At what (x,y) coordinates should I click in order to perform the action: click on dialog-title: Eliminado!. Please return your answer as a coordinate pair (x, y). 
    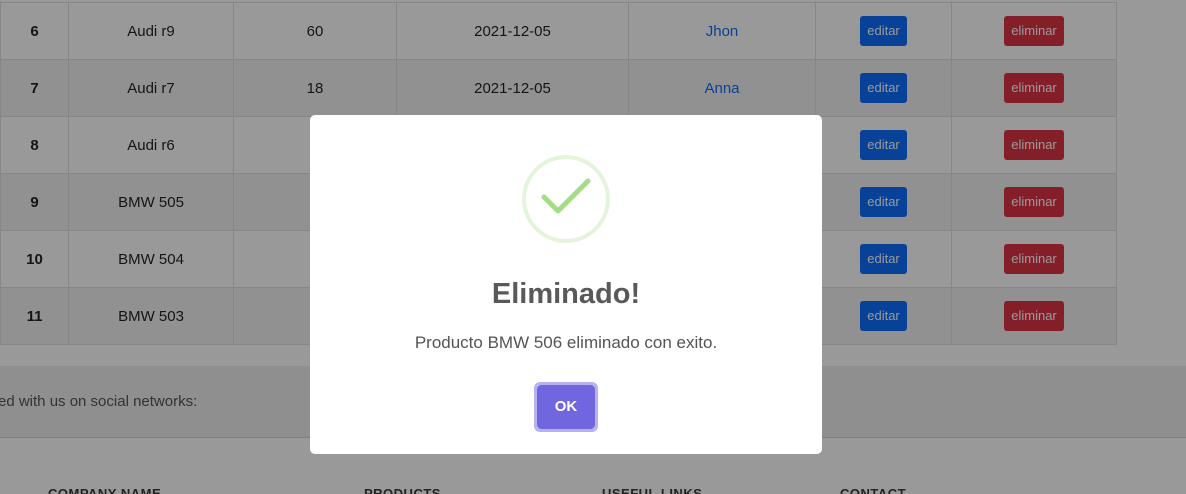
    Looking at the image, I should click on (566, 294).